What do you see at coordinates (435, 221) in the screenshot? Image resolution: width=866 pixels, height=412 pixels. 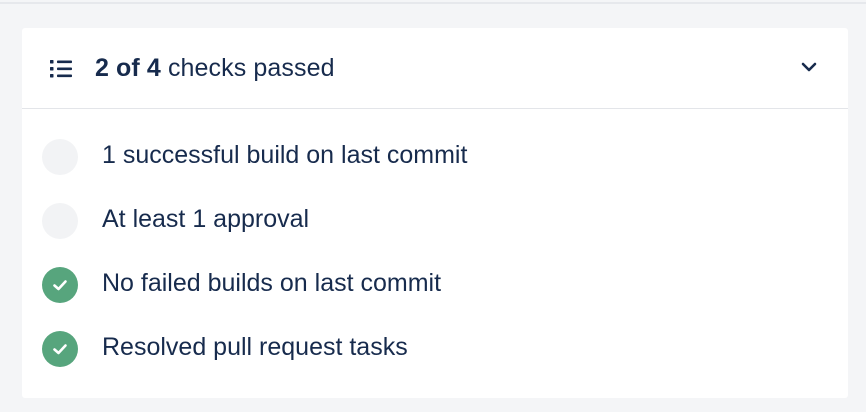 I see `check-item: At least 1 approval` at bounding box center [435, 221].